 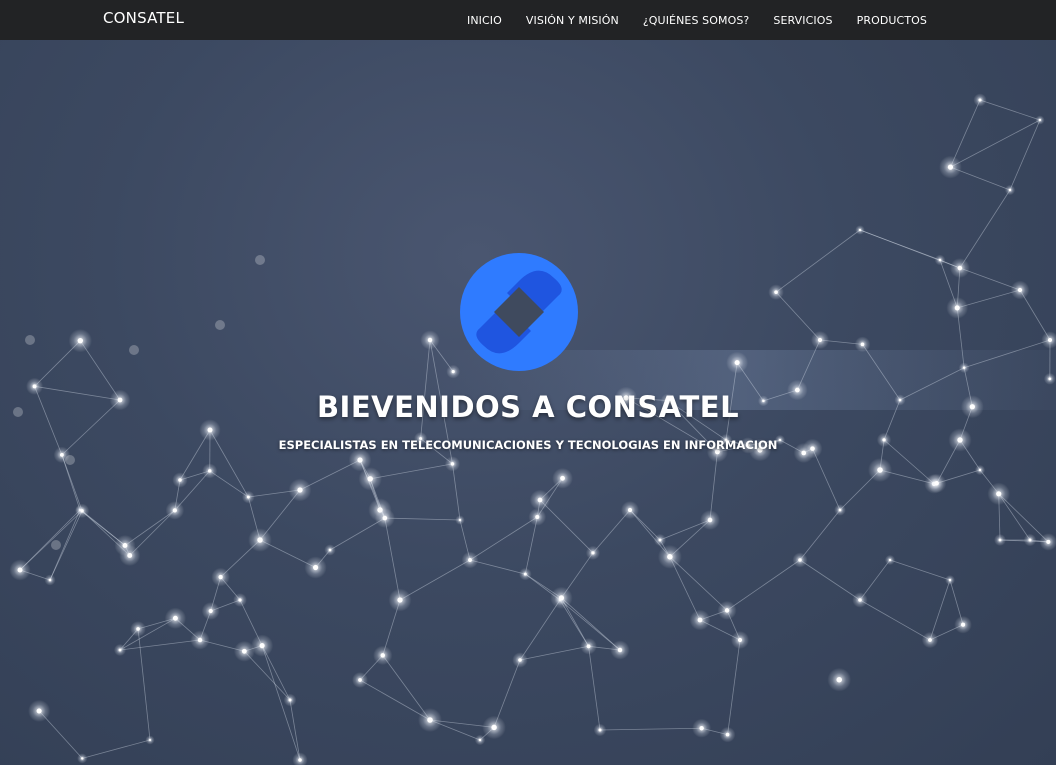 I want to click on nav-link-productos: PRODUCTOS, so click(x=892, y=20).